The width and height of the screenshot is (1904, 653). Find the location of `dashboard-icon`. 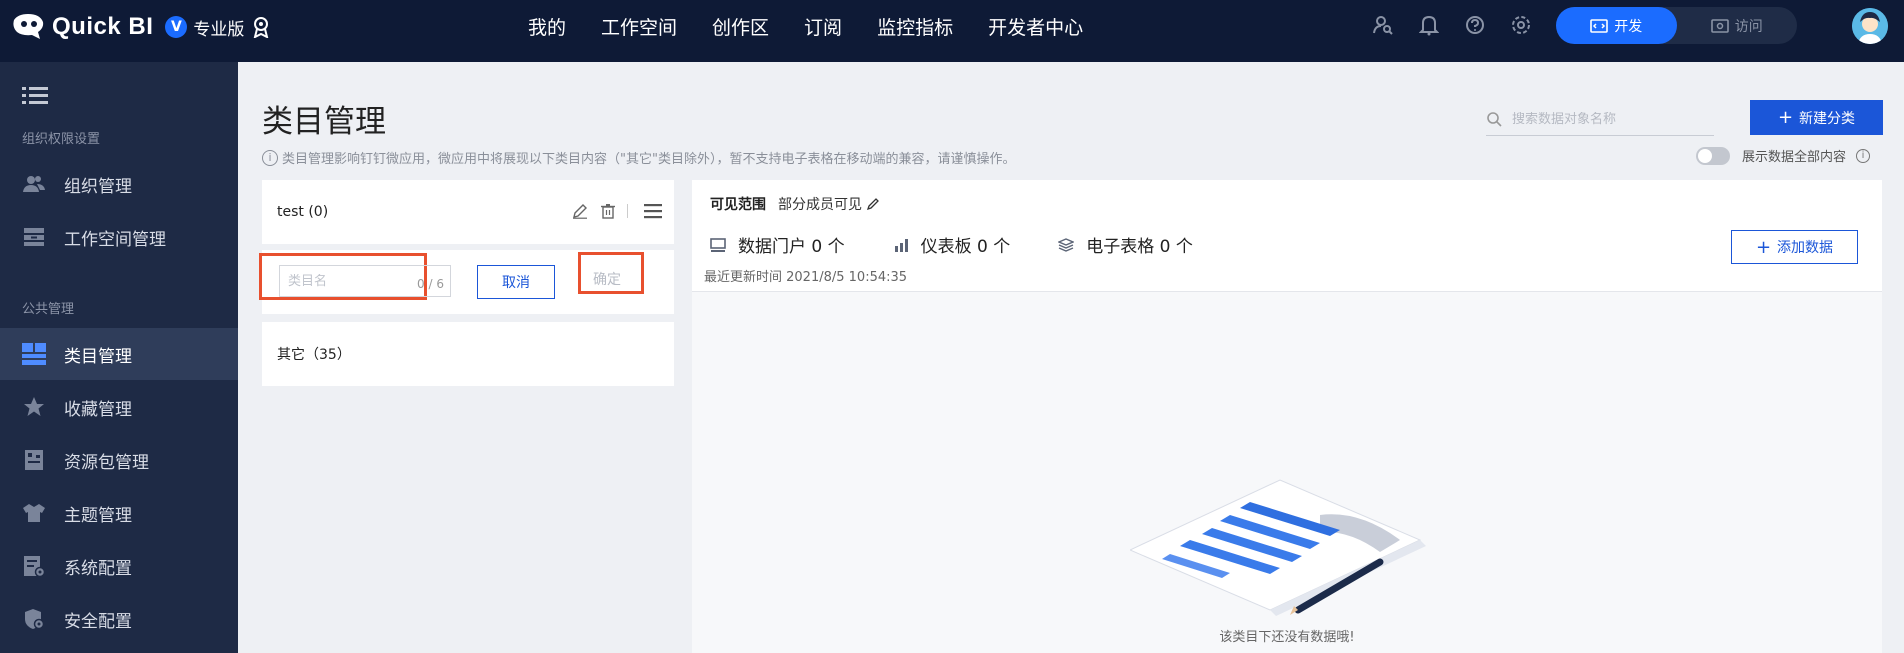

dashboard-icon is located at coordinates (901, 245).